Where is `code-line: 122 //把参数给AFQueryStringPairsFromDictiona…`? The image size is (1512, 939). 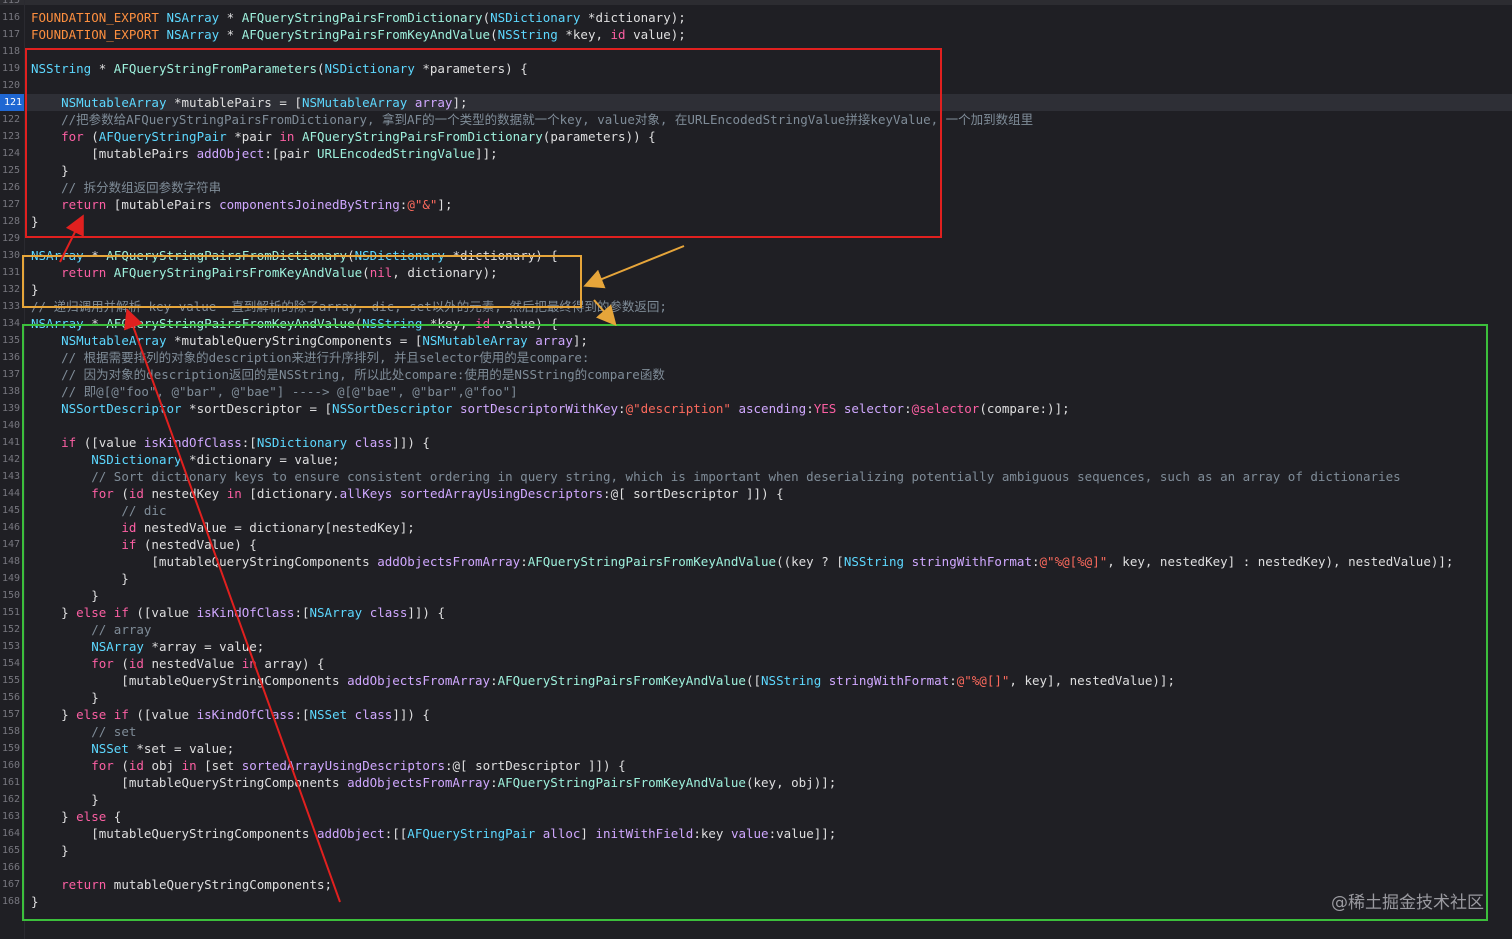 code-line: 122 //把参数给AFQueryStringPairsFromDictiona… is located at coordinates (756, 119).